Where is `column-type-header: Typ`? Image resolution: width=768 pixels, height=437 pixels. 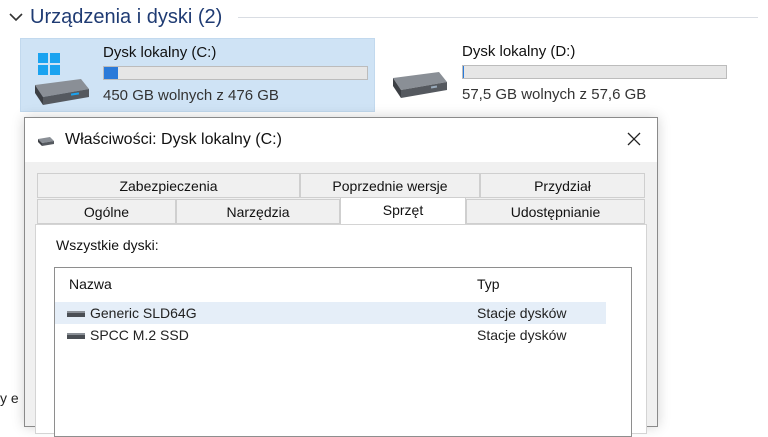 column-type-header: Typ is located at coordinates (488, 284).